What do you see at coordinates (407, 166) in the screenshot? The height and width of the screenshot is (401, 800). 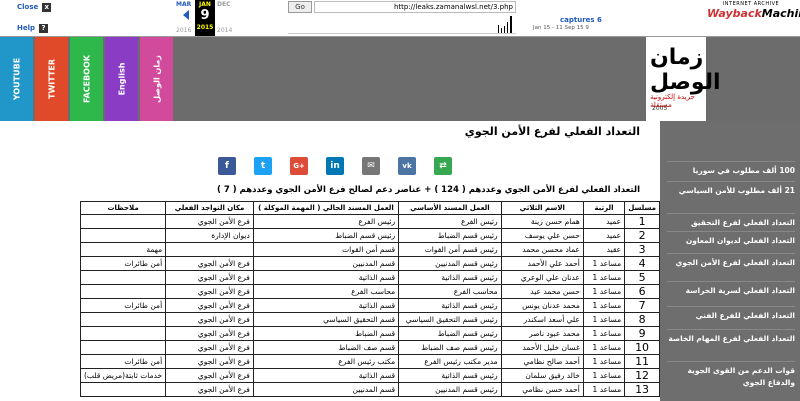 I see `vk-share-icon: vk` at bounding box center [407, 166].